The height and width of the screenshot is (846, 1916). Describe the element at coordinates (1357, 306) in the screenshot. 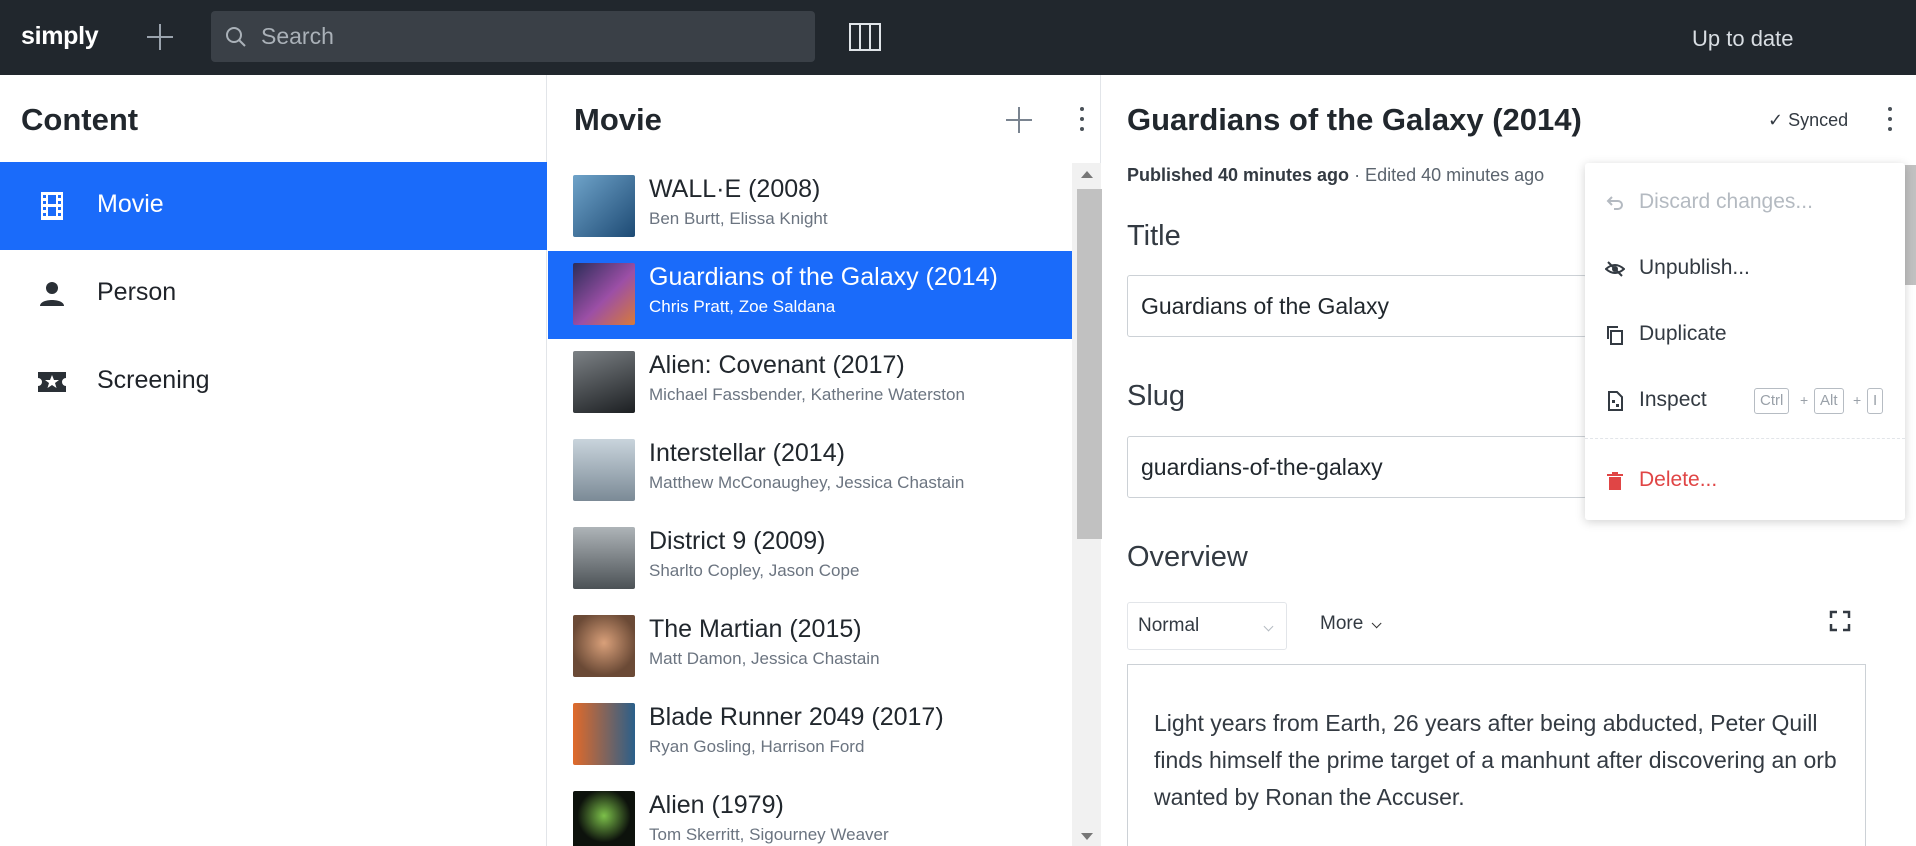

I see `title-field` at that location.